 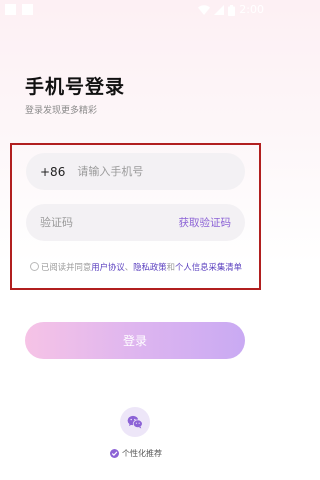 I want to click on phone-field: +86, so click(x=135, y=171).